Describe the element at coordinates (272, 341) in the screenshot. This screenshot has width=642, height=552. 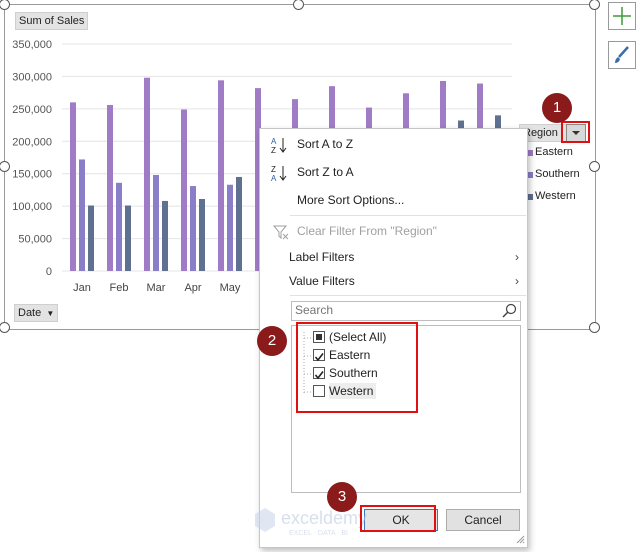
I see `step-marker-2: 2` at that location.